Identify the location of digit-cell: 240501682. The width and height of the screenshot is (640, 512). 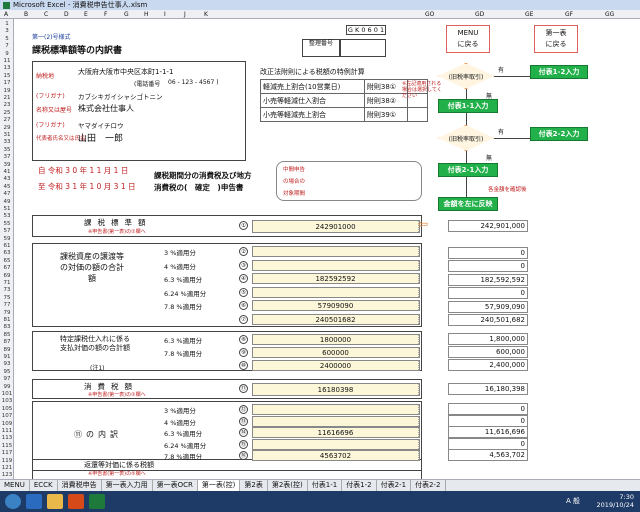
(336, 319).